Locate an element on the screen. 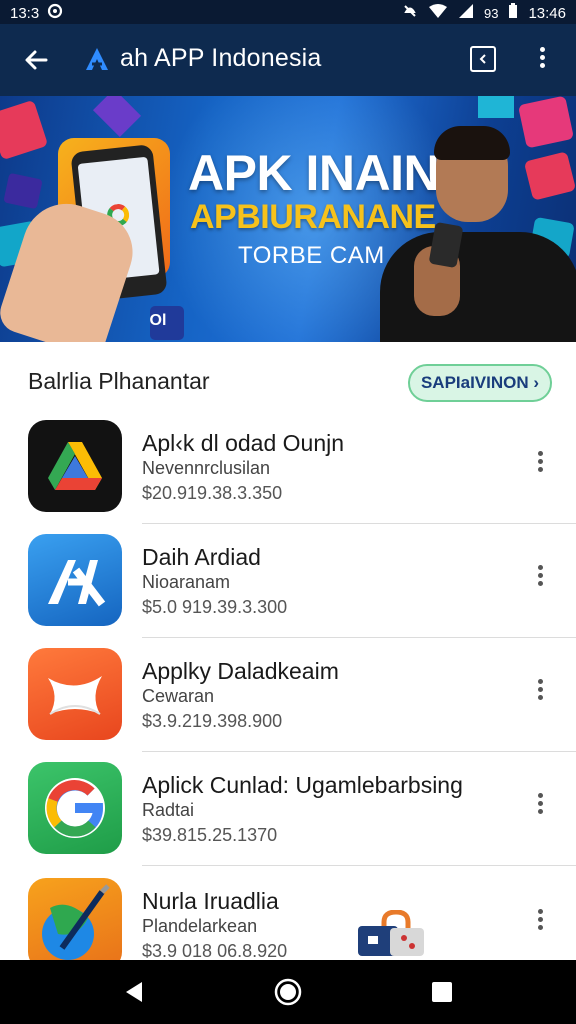 This screenshot has width=576, height=1024. section-header: Balrlia Plhanantar SAPIaIVINON › is located at coordinates (288, 381).